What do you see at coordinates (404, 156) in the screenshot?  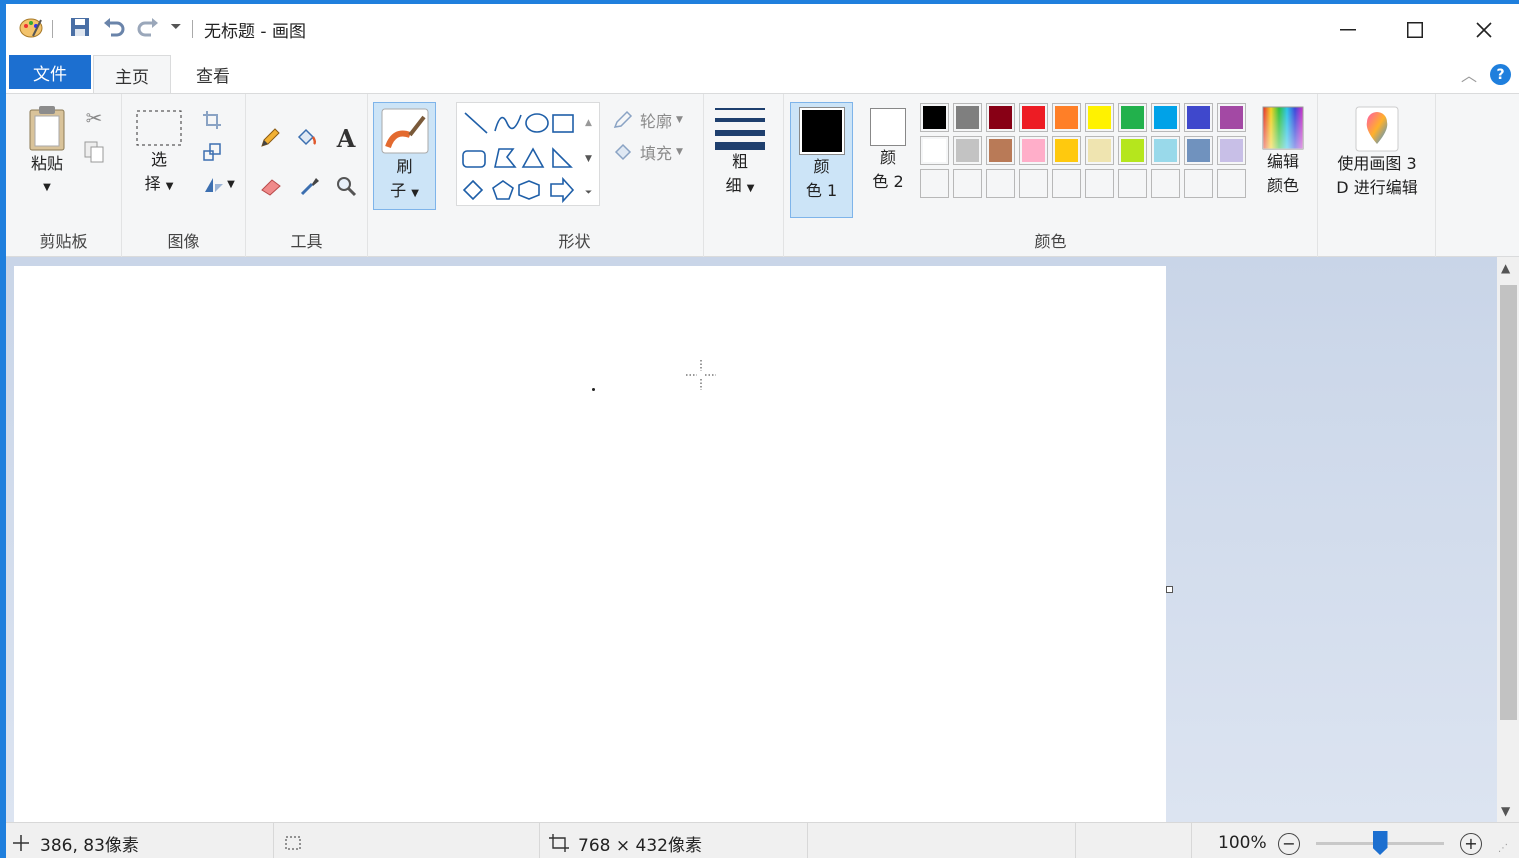 I see `brushes-button: 刷 子 ▼` at bounding box center [404, 156].